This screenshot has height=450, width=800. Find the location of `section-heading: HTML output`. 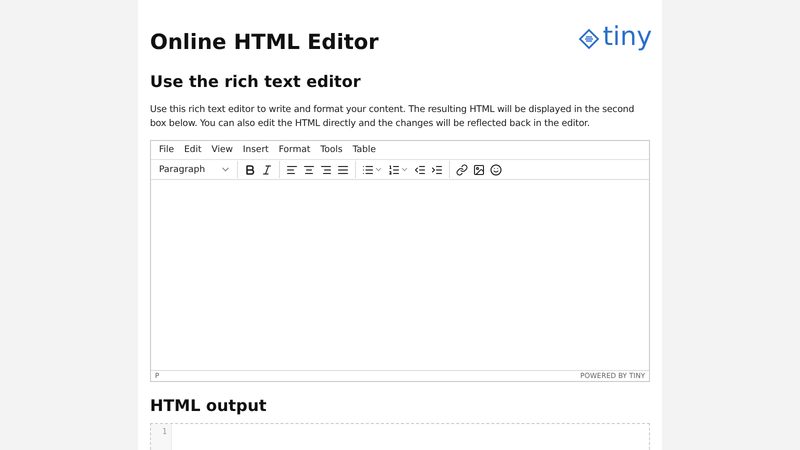

section-heading: HTML output is located at coordinates (209, 405).